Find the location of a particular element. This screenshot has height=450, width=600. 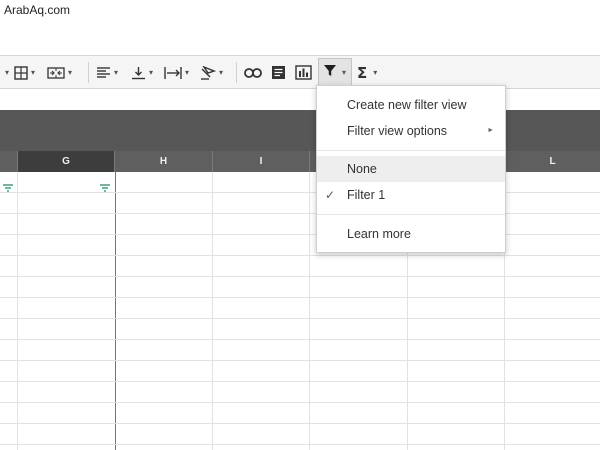

filter-button: ▾ is located at coordinates (335, 72).